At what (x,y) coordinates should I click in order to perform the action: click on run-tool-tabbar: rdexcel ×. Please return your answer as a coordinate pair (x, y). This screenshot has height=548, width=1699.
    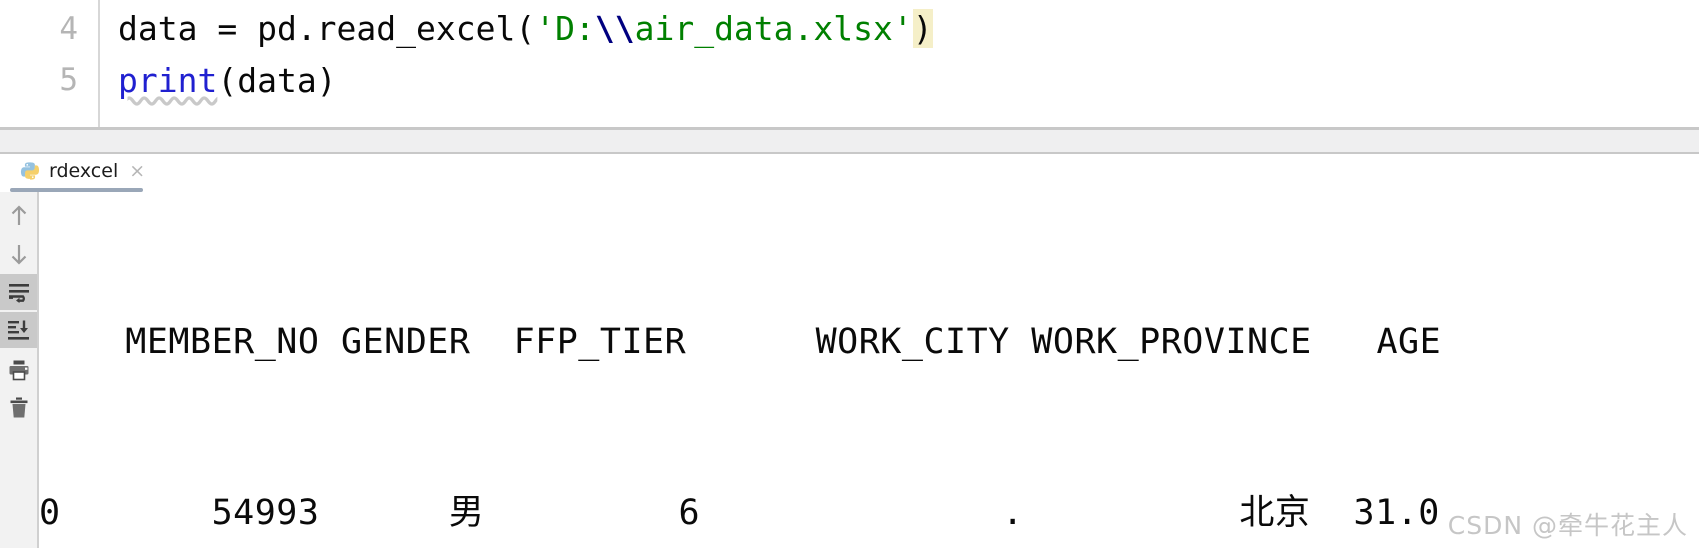
    Looking at the image, I should click on (849, 173).